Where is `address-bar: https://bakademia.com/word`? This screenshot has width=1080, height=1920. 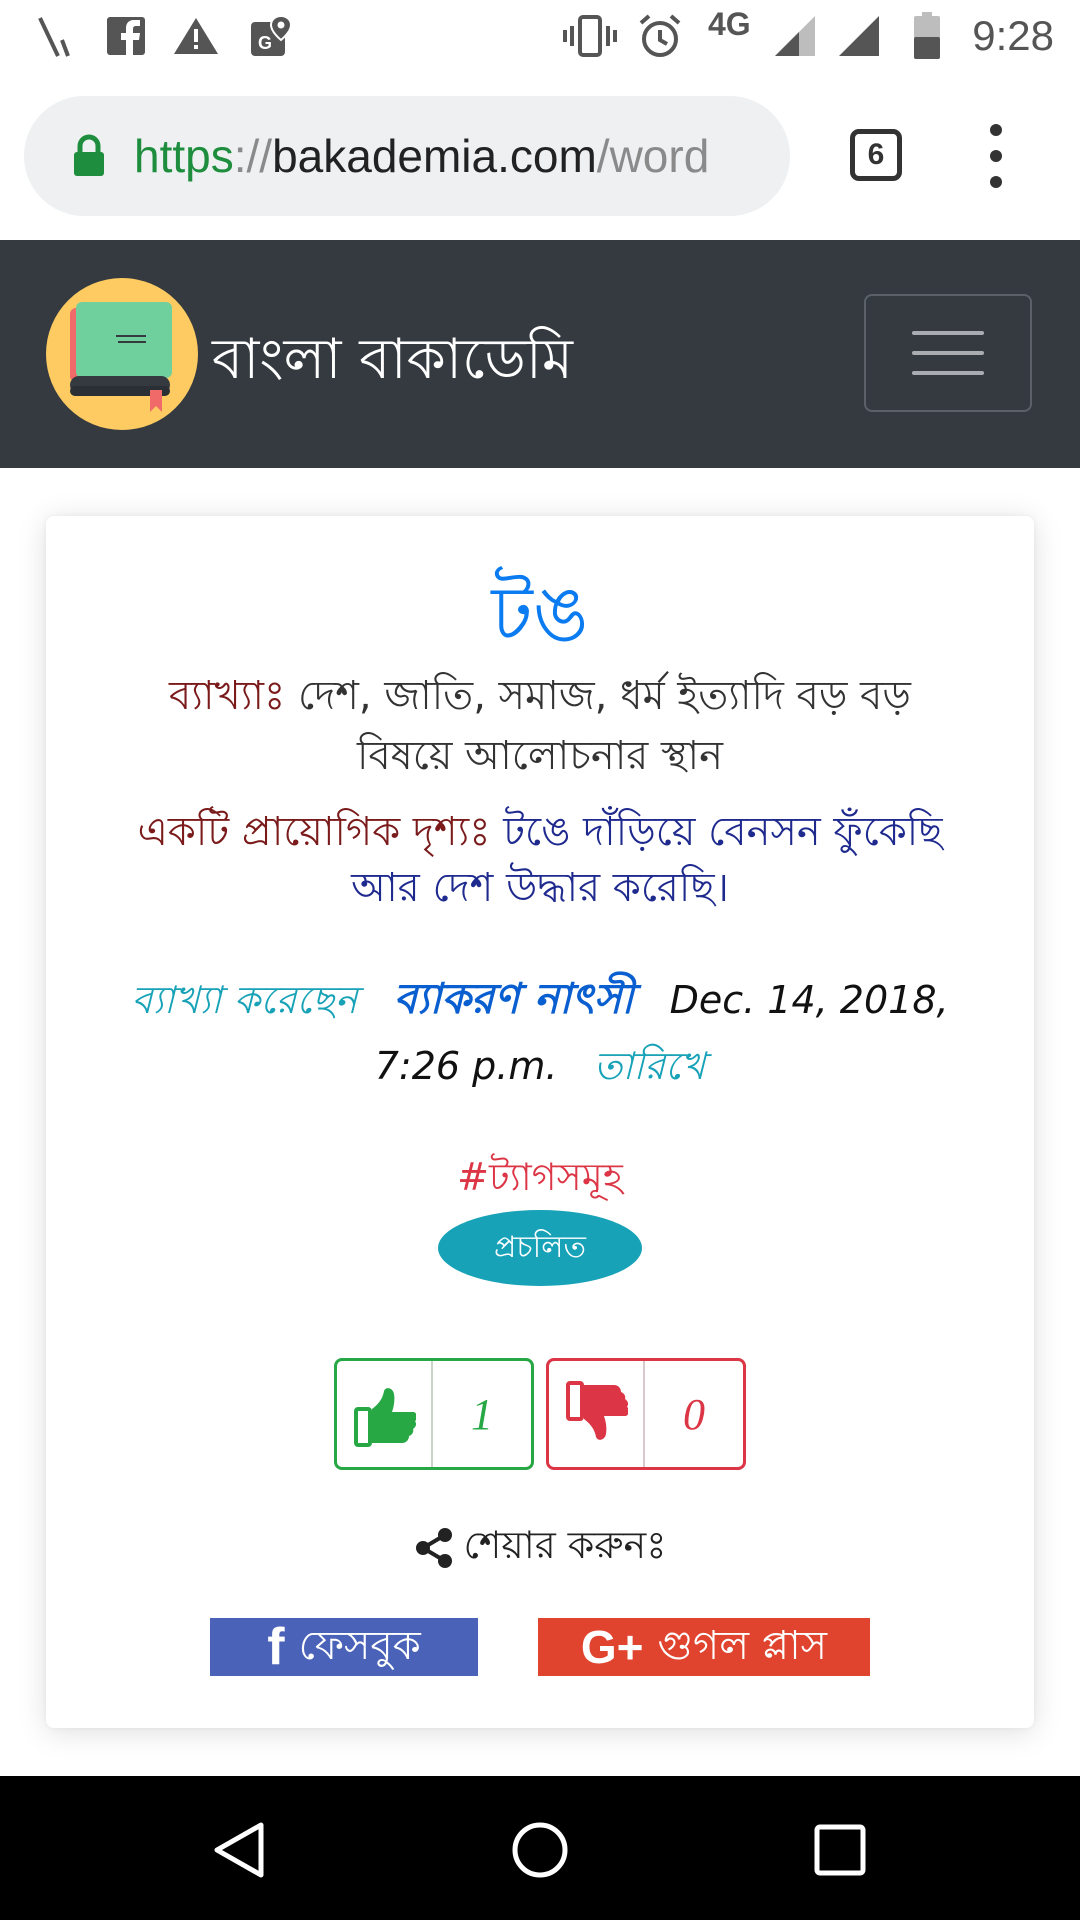
address-bar: https://bakademia.com/word is located at coordinates (407, 156).